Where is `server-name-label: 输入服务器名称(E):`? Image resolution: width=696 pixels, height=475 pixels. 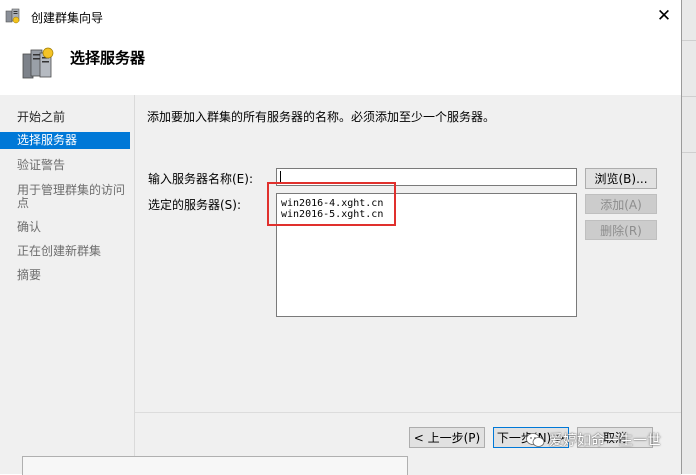 server-name-label: 输入服务器名称(E): is located at coordinates (200, 179).